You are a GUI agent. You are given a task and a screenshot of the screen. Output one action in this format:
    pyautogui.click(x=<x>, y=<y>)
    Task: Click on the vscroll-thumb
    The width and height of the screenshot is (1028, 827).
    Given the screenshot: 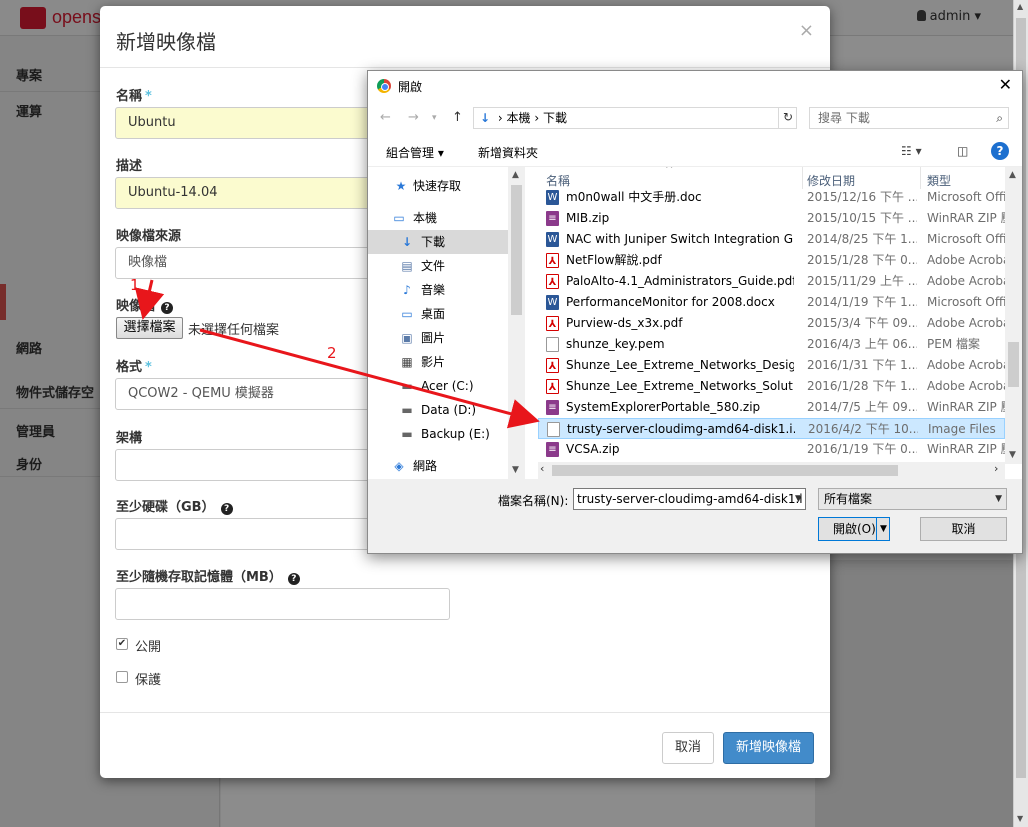 What is the action you would take?
    pyautogui.click(x=1013, y=364)
    